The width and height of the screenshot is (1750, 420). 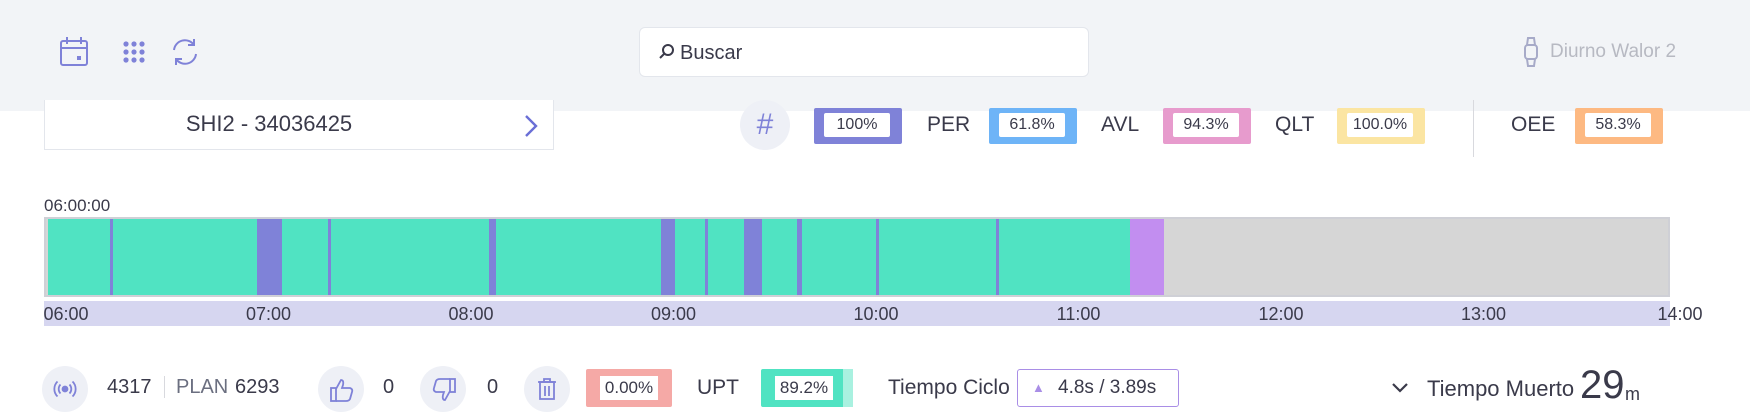 I want to click on timeline-start-time: 06:00:00, so click(x=77, y=205).